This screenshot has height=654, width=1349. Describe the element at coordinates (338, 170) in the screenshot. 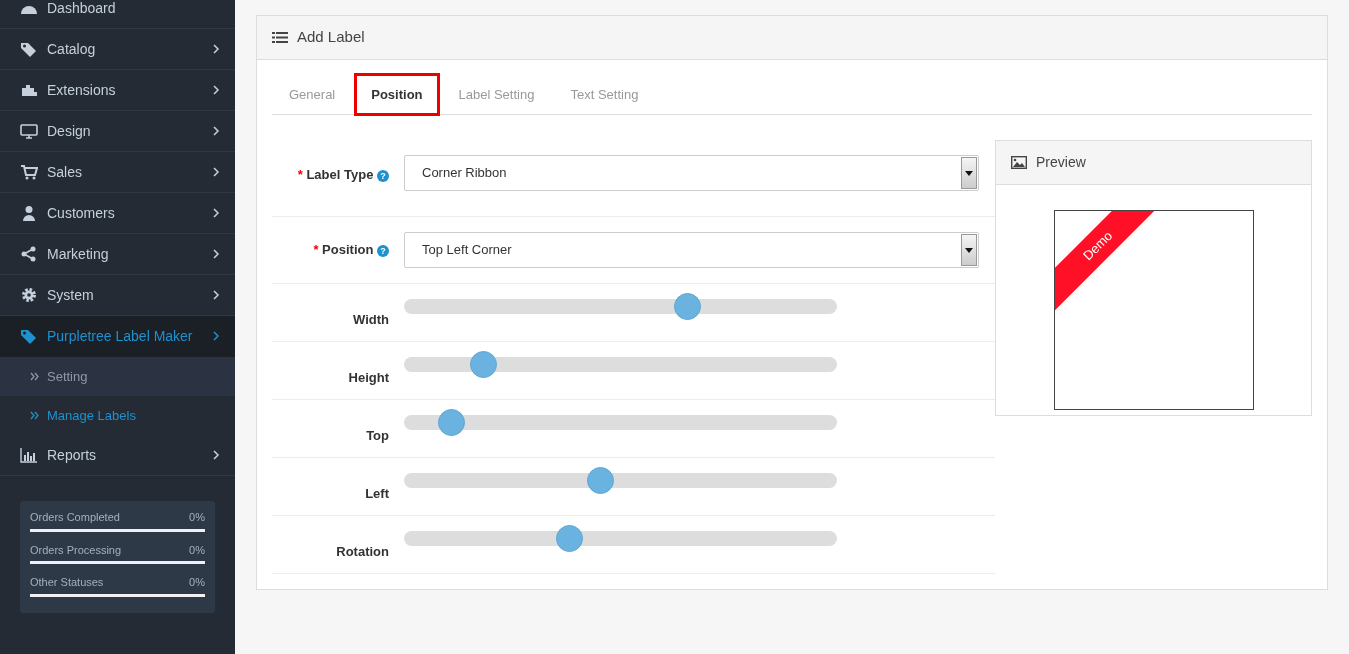

I see `field-label: * Label Type ?` at that location.